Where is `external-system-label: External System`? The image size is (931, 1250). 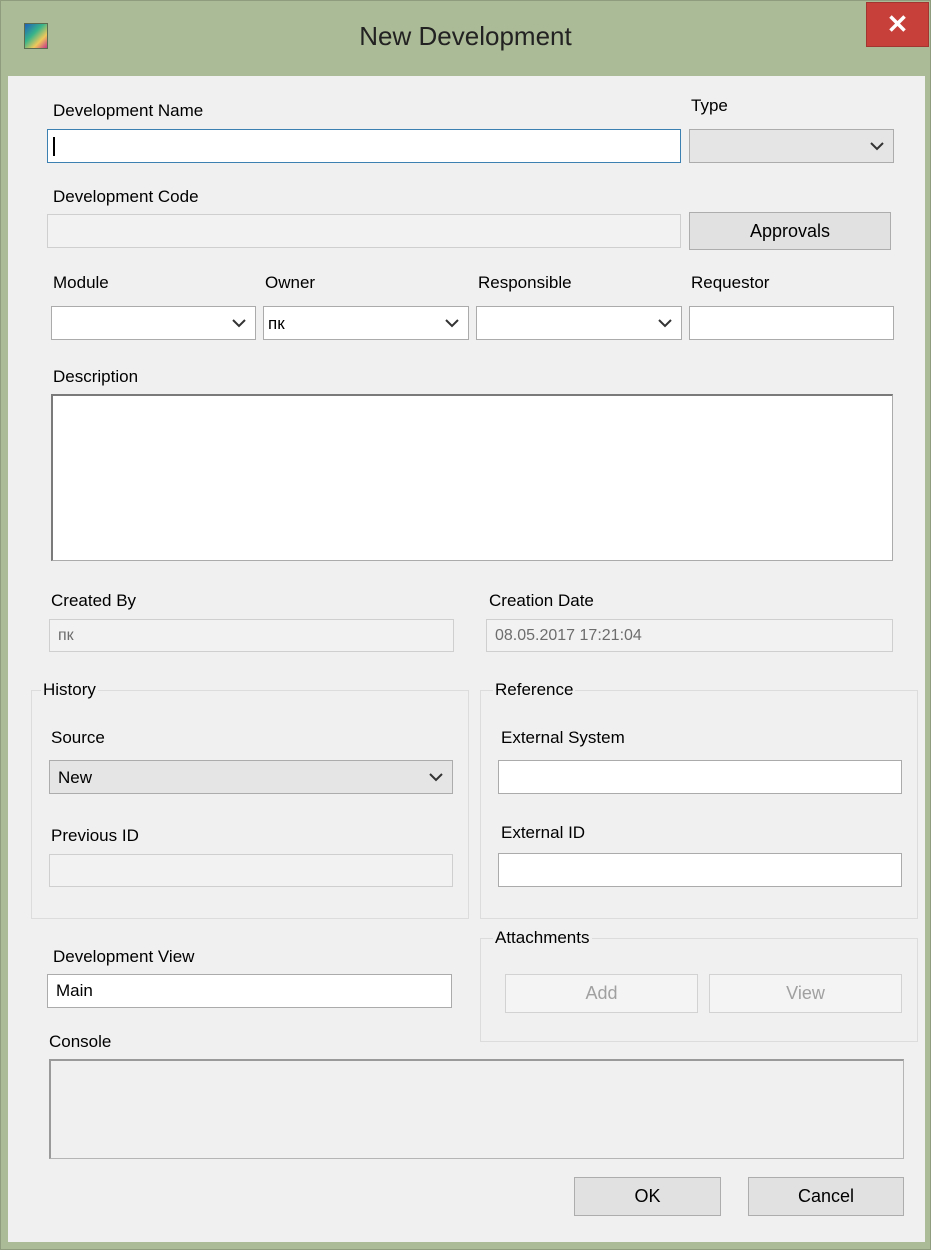 external-system-label: External System is located at coordinates (563, 737).